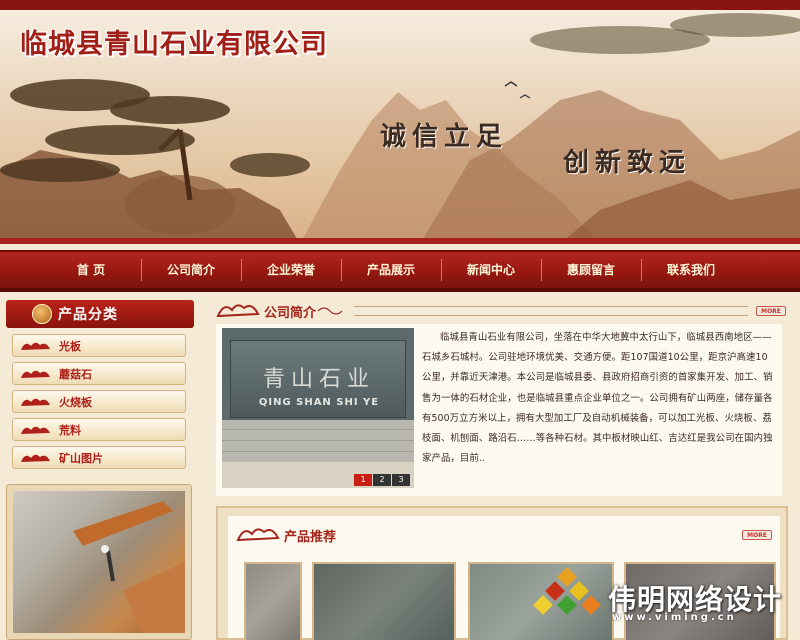 The height and width of the screenshot is (640, 800). I want to click on category-item-raw-blocks: 荒料, so click(99, 429).